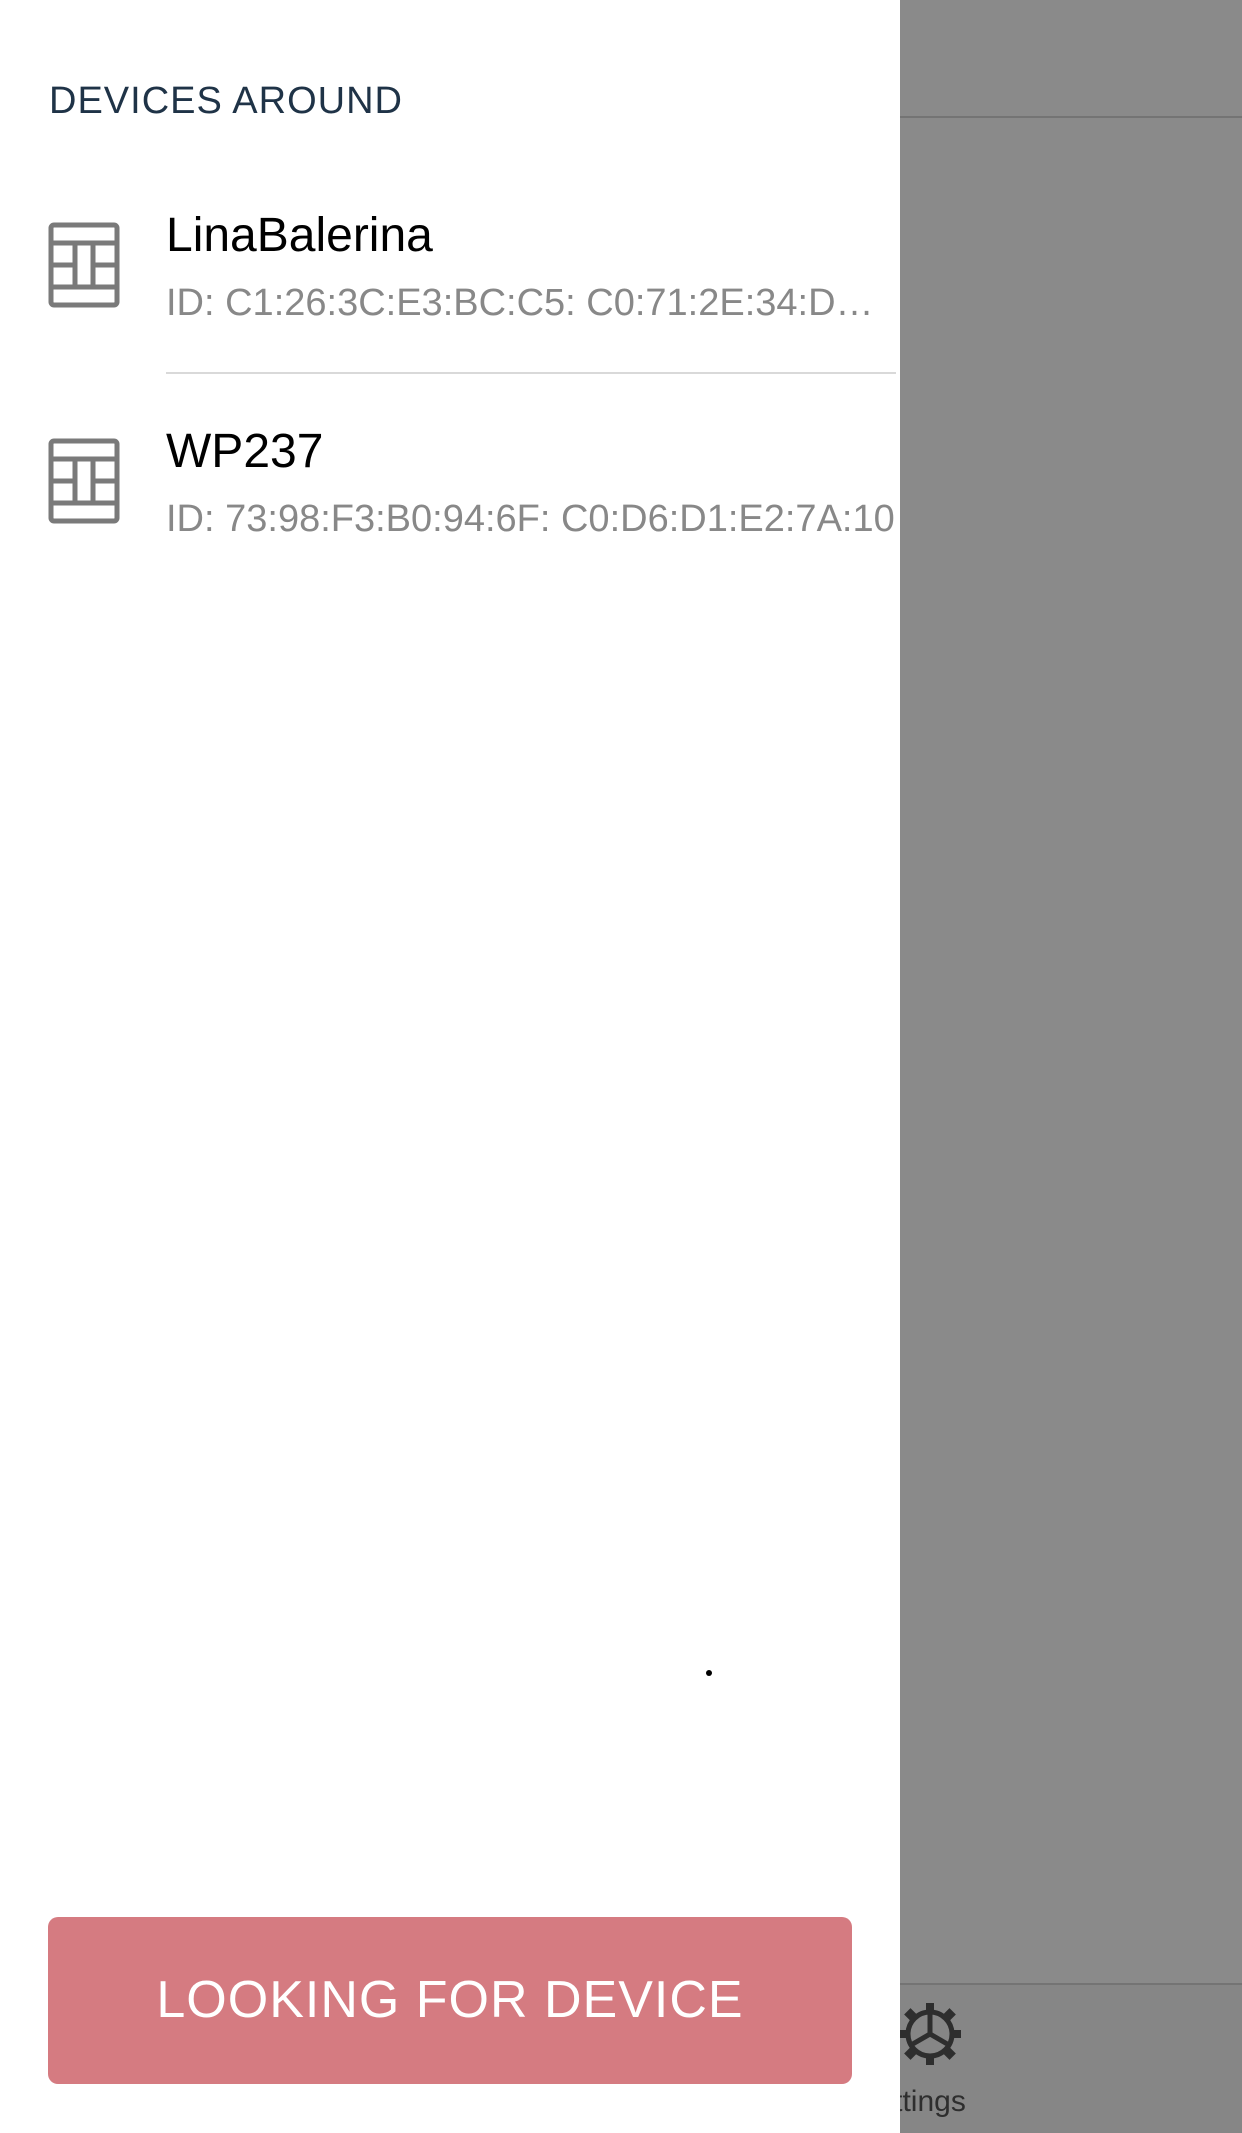 The height and width of the screenshot is (2133, 1242). What do you see at coordinates (226, 101) in the screenshot?
I see `drawer-title: DEVICES AROUND` at bounding box center [226, 101].